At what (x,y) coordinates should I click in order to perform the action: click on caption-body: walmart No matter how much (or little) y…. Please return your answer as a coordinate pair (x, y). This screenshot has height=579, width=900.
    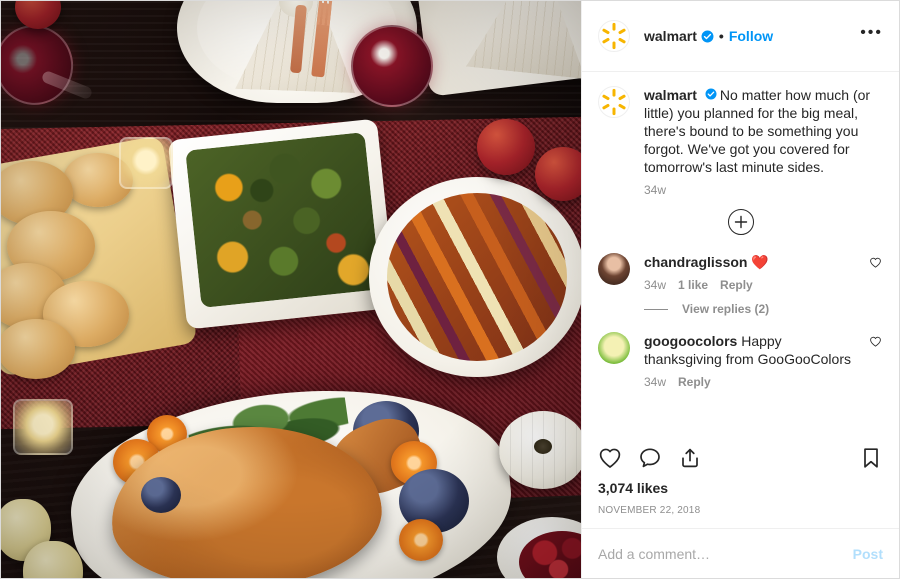
    Looking at the image, I should click on (763, 141).